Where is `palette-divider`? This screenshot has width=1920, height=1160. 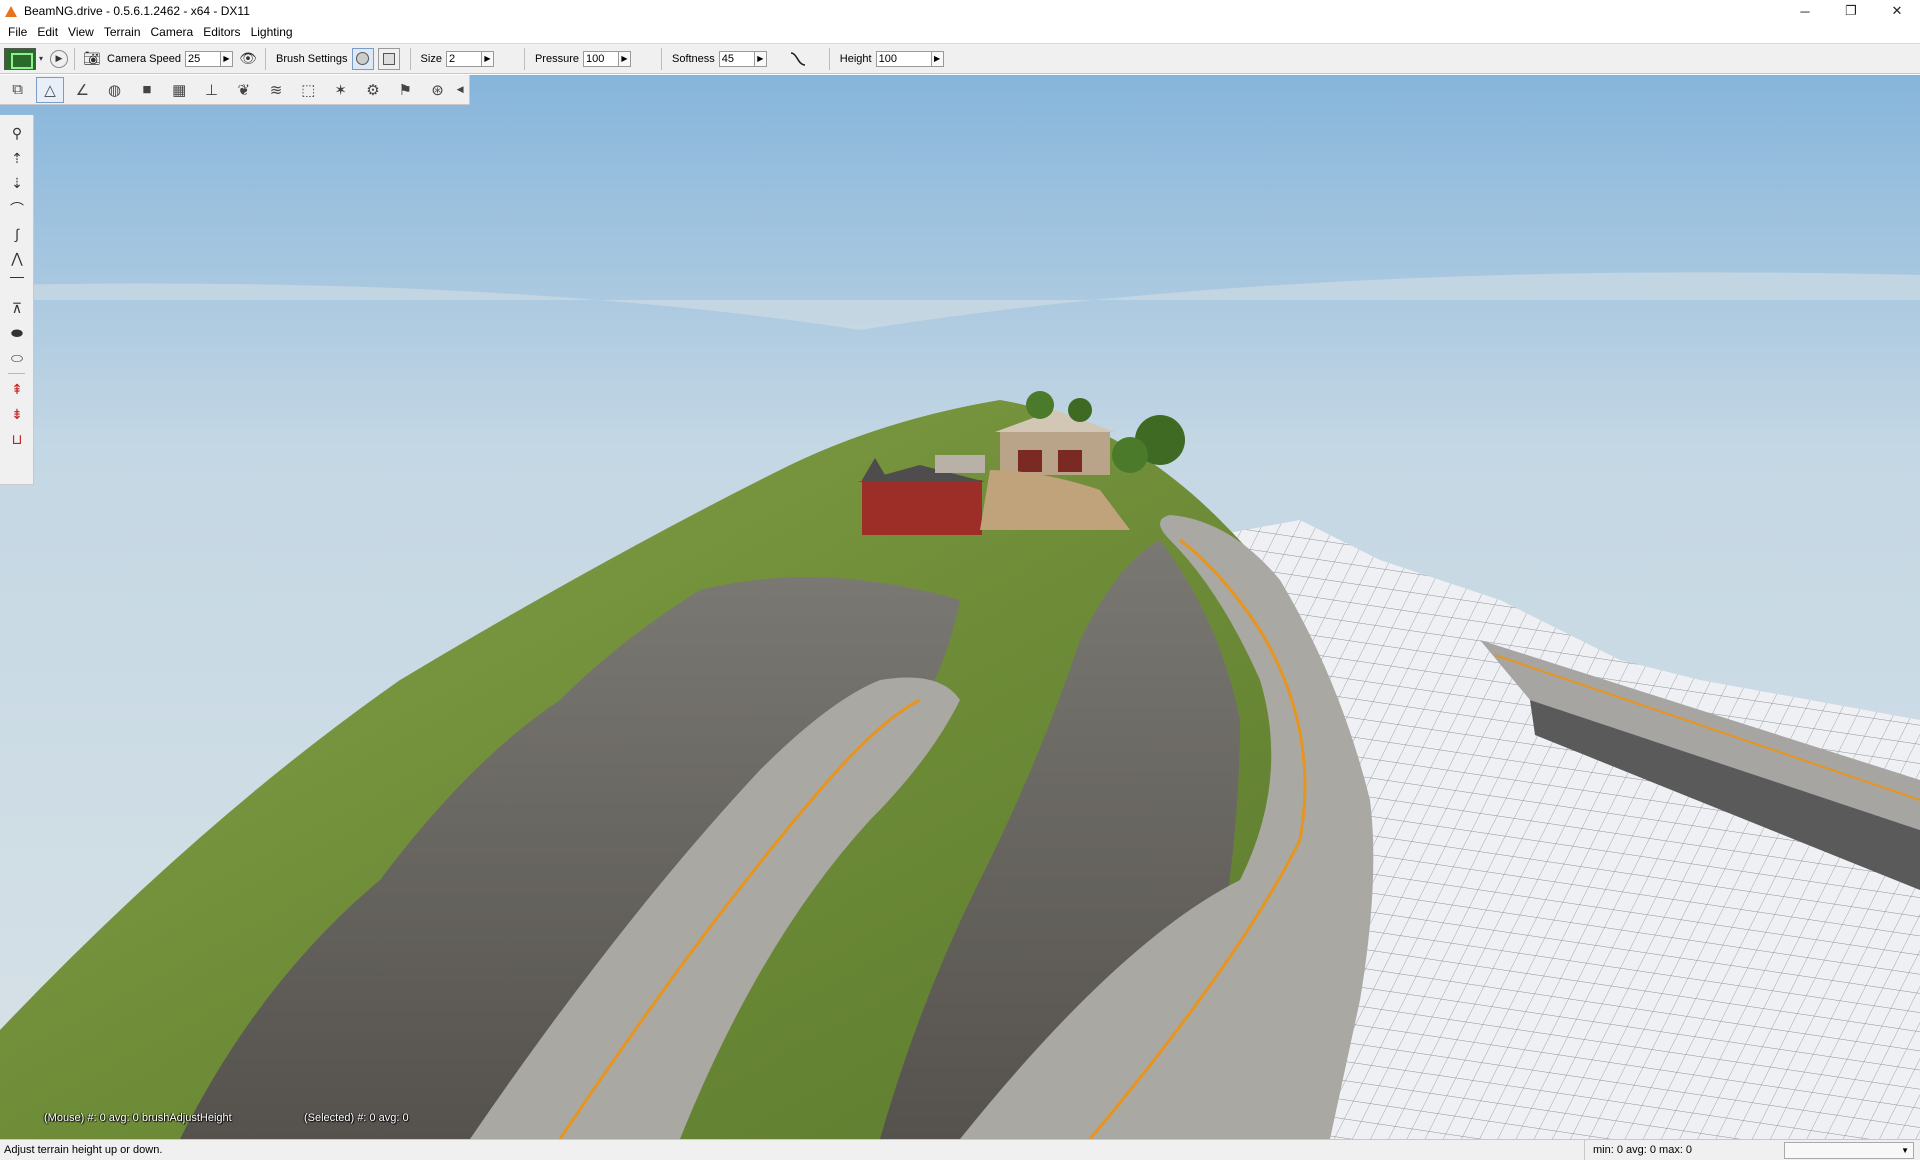 palette-divider is located at coordinates (16, 374).